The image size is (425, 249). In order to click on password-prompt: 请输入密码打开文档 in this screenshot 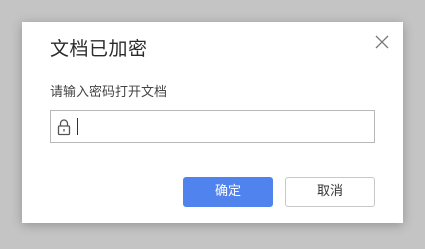, I will do `click(109, 92)`.